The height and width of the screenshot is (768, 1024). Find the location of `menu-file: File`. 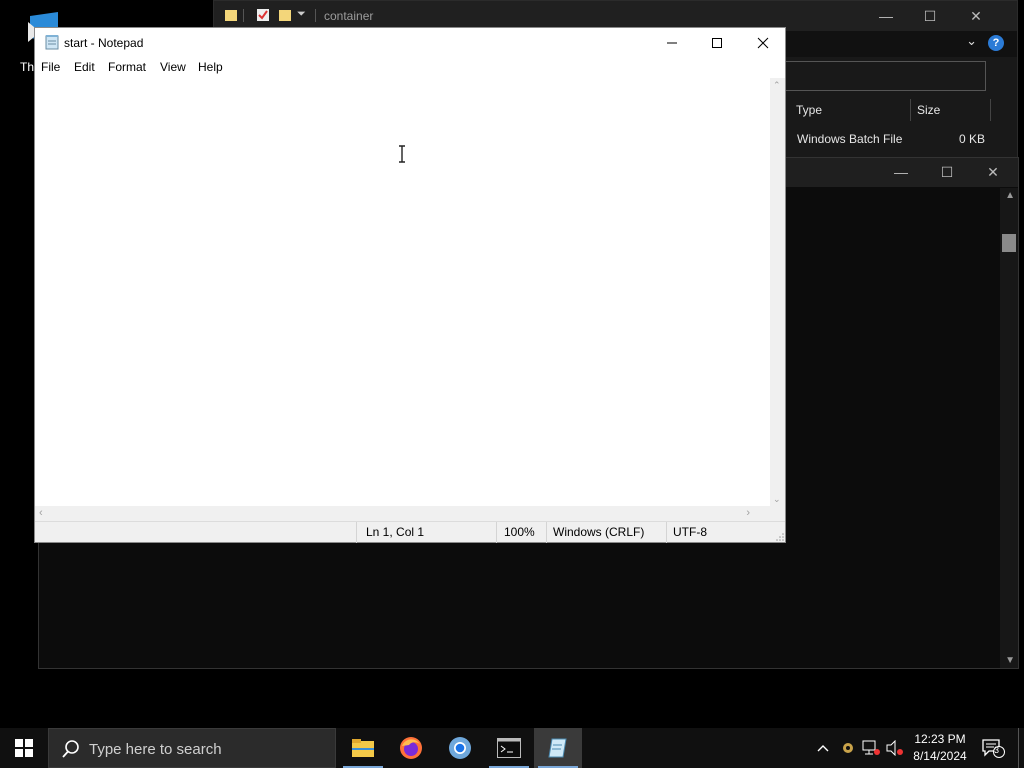

menu-file: File is located at coordinates (50, 67).